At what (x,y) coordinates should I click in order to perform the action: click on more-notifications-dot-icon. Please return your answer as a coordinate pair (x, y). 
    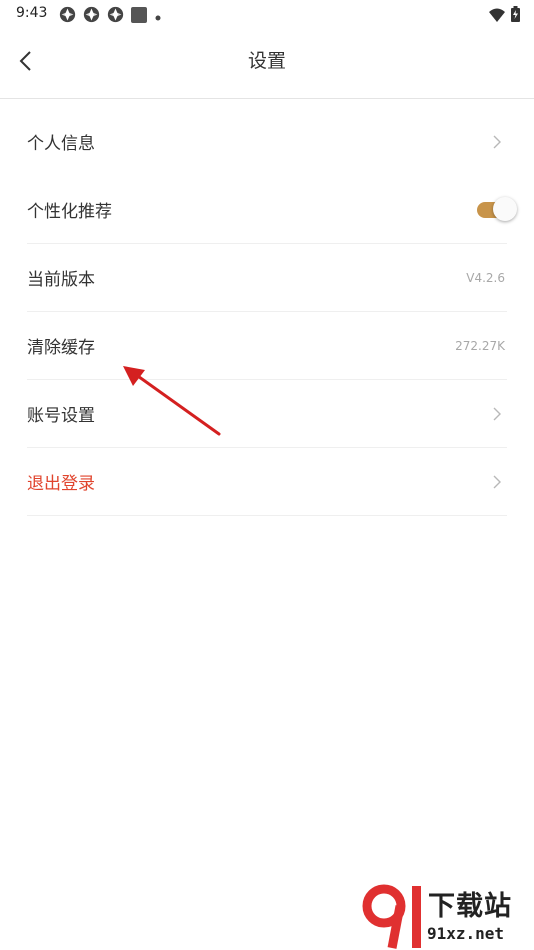
    Looking at the image, I should click on (158, 16).